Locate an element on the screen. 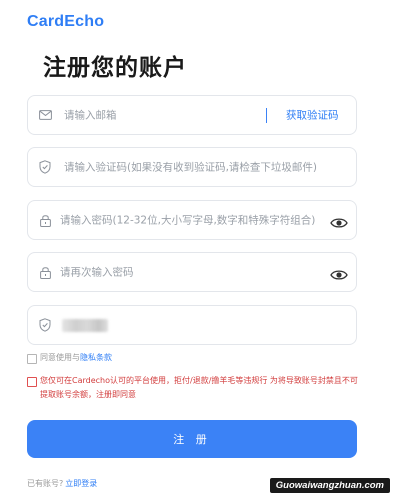 The width and height of the screenshot is (400, 499). code-placeholder: 请输入验证码(如果没有收到验证码,请检查下垃圾邮件) is located at coordinates (191, 167).